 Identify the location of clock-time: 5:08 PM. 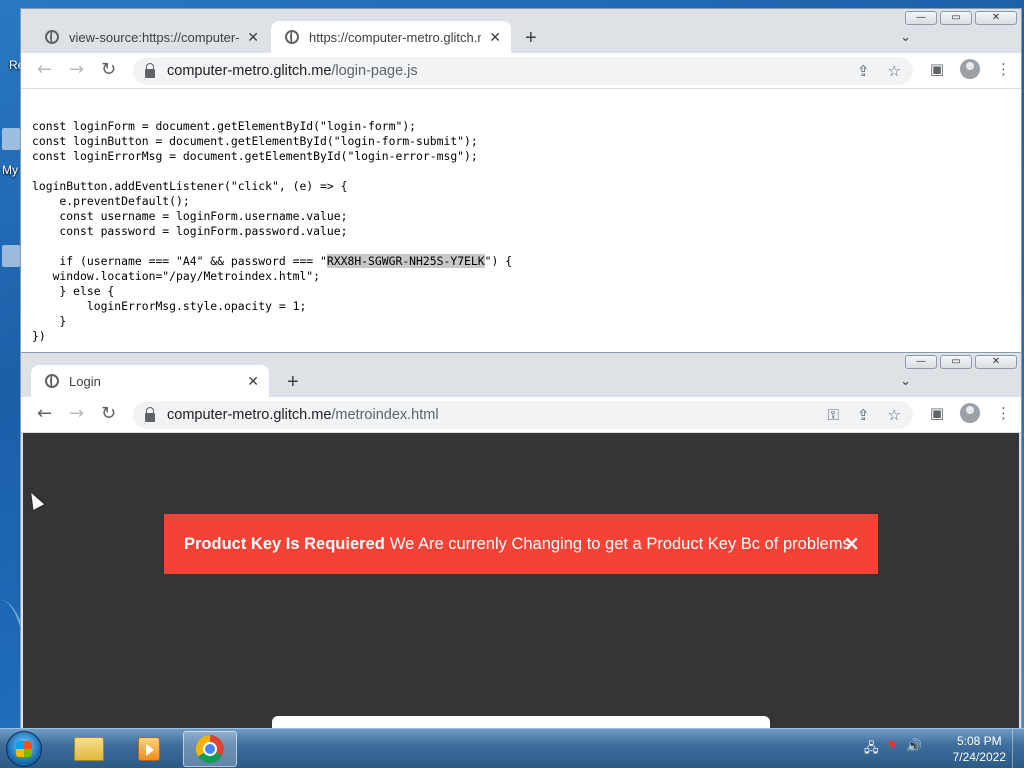
(979, 741).